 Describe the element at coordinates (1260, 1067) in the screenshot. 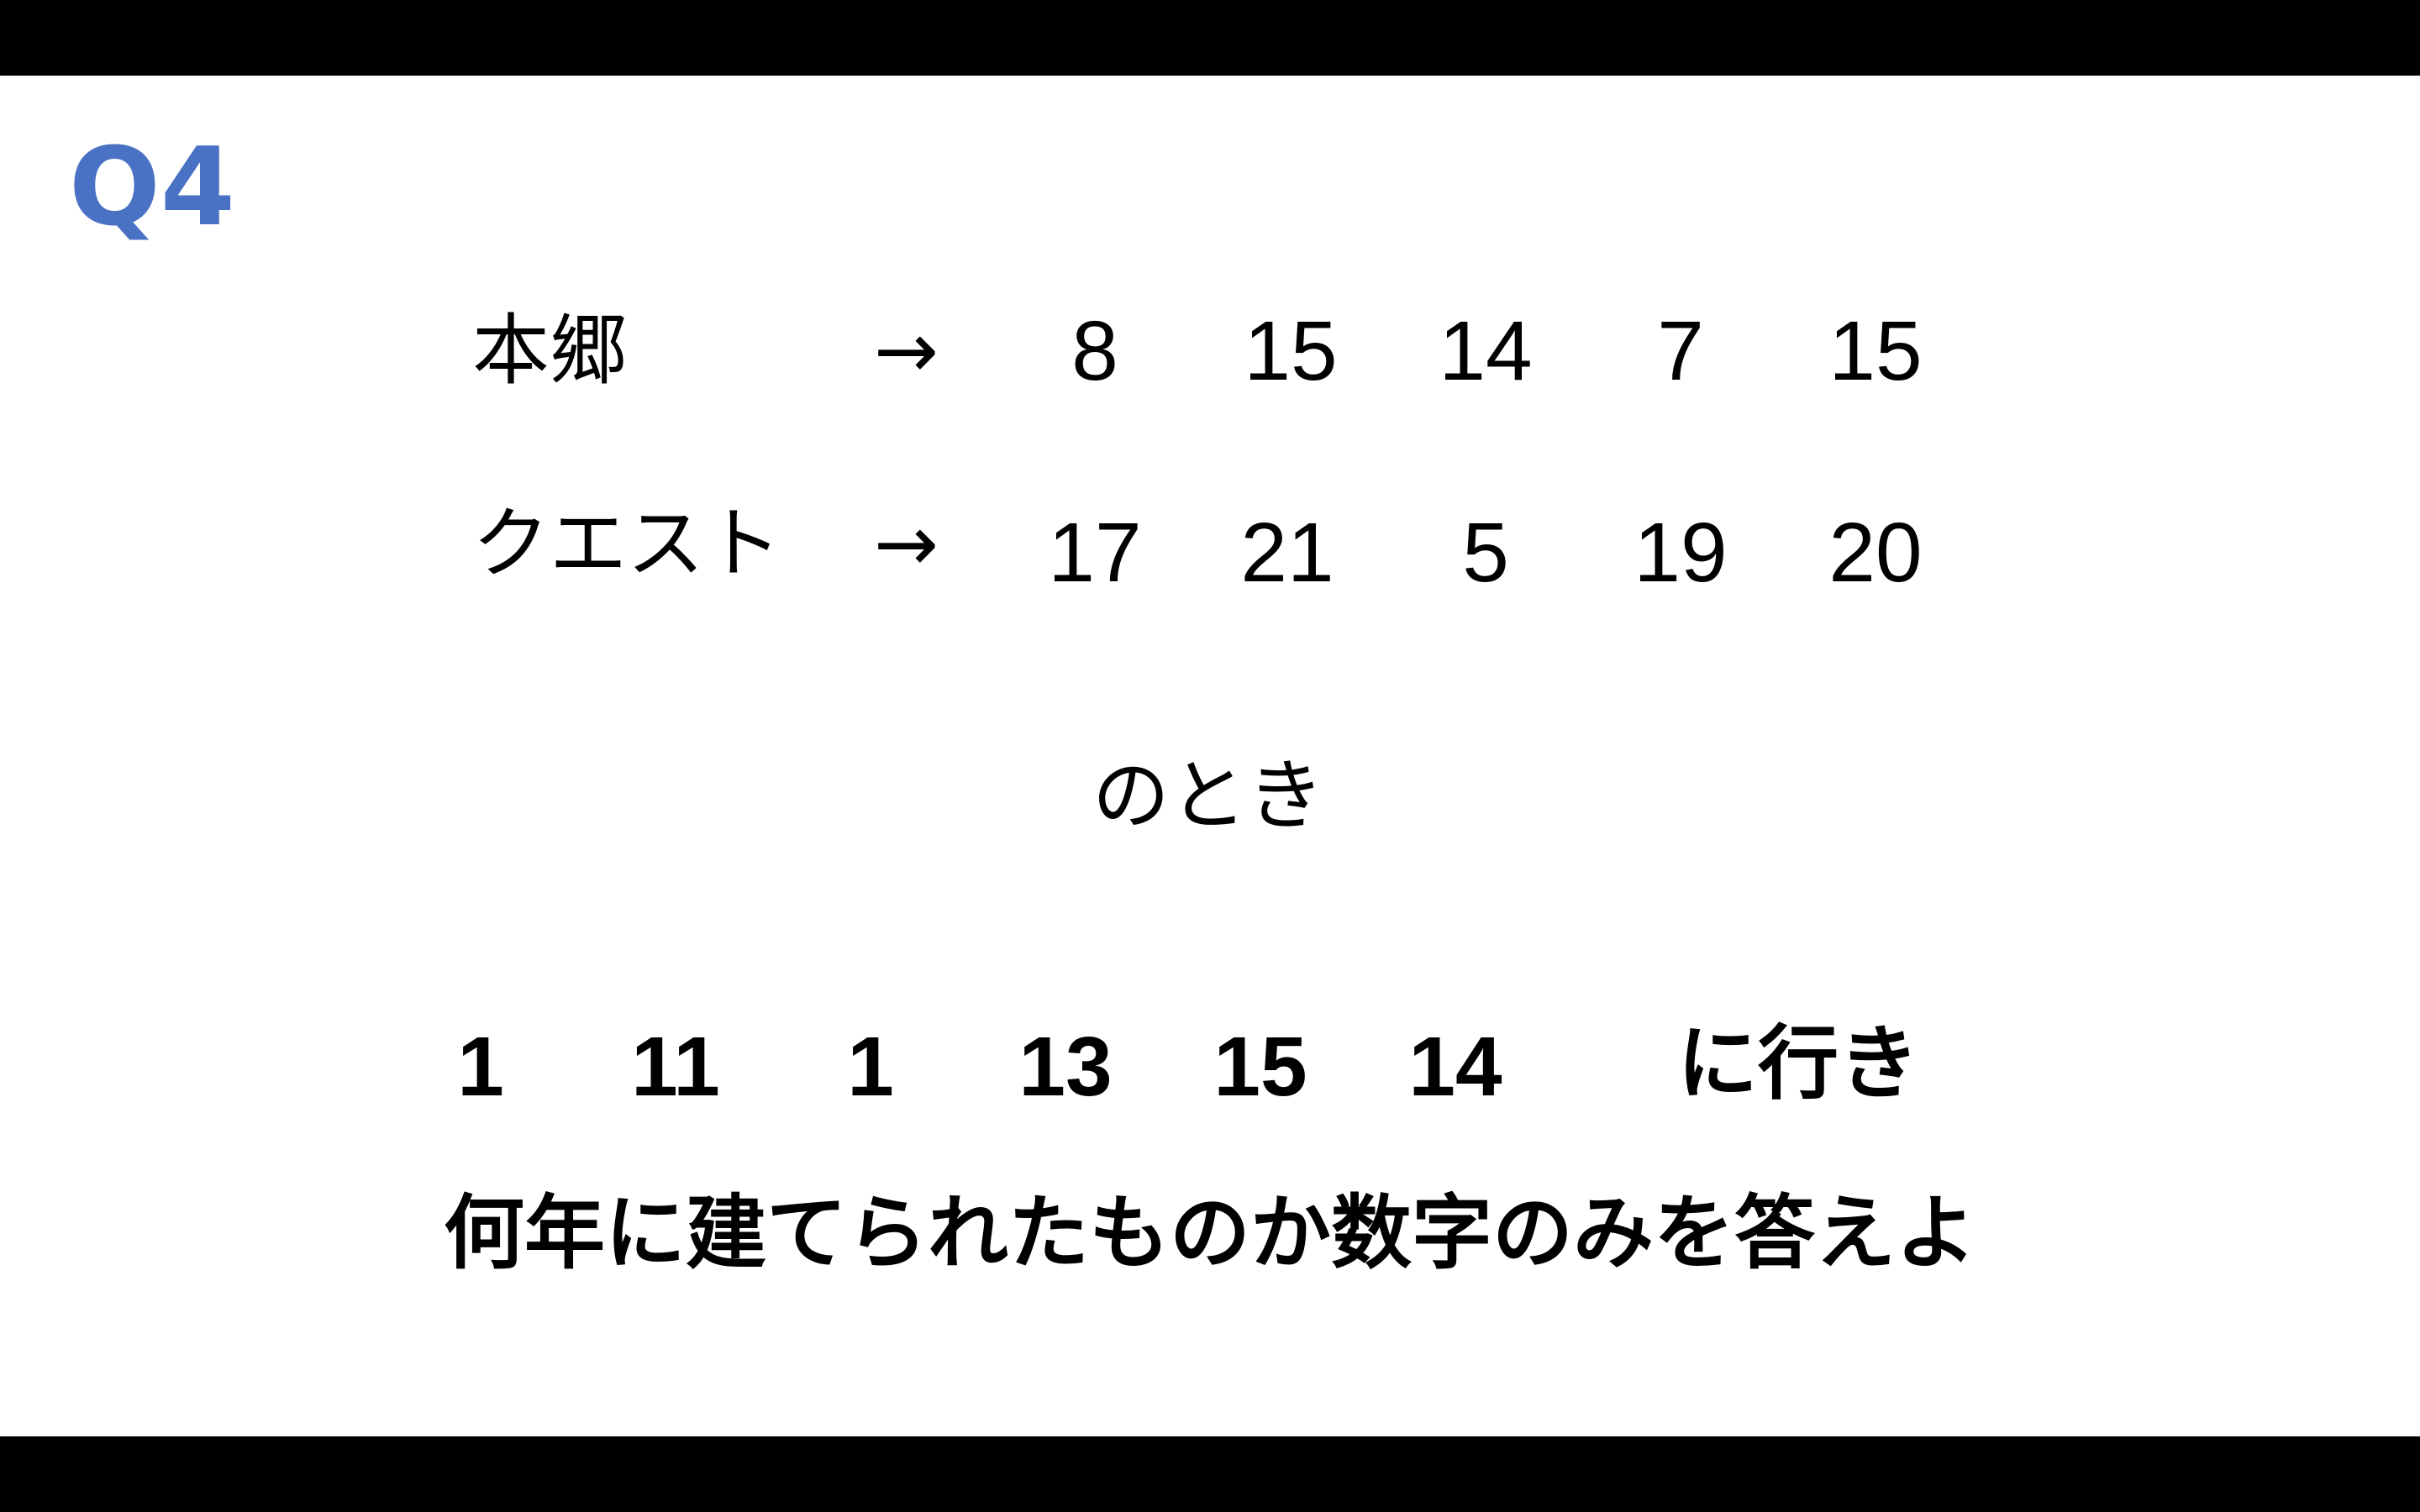

I see `target-number-5: 15` at that location.